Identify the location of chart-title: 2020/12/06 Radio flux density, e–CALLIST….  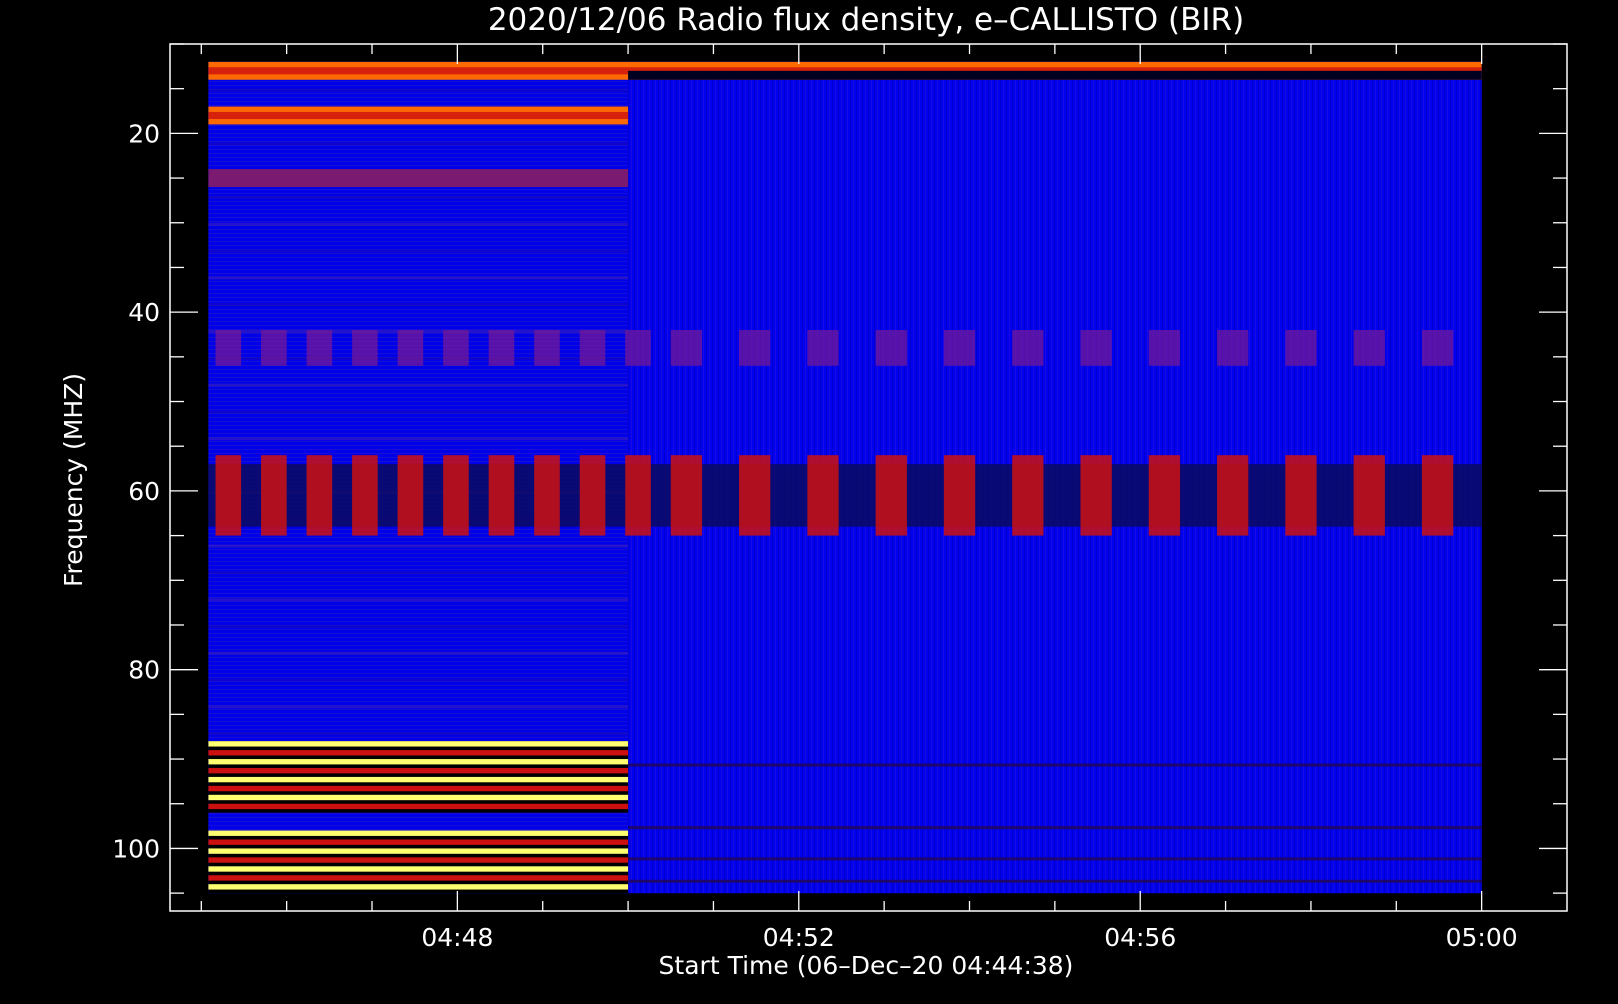
(866, 20).